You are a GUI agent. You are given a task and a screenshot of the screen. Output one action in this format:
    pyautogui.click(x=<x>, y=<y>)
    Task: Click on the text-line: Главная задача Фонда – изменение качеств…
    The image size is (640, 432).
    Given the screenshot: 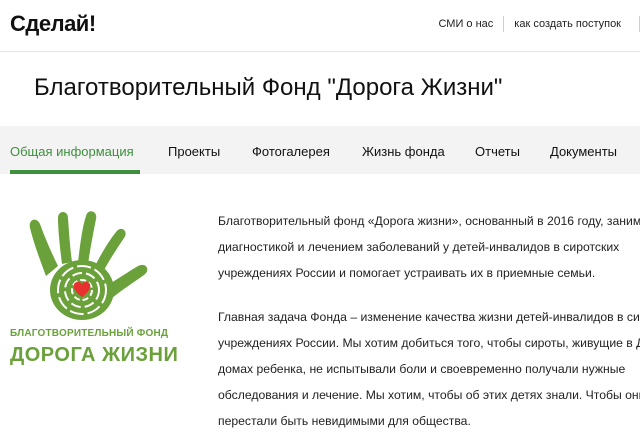 What is the action you would take?
    pyautogui.click(x=429, y=317)
    